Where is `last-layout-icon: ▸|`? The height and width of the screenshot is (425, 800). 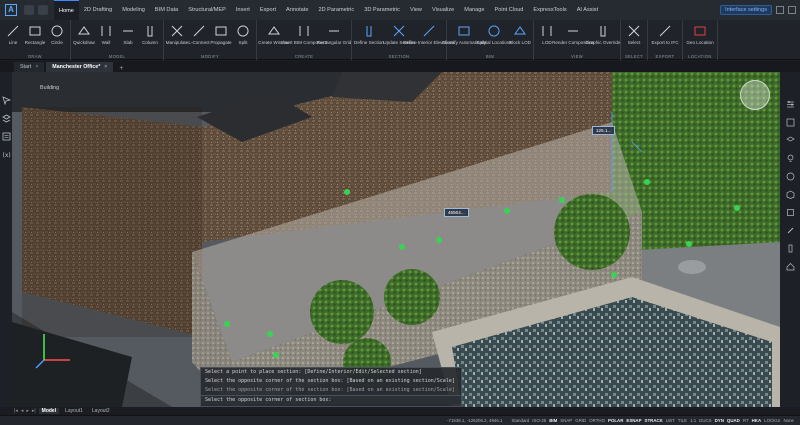
last-layout-icon: ▸| is located at coordinates (34, 411).